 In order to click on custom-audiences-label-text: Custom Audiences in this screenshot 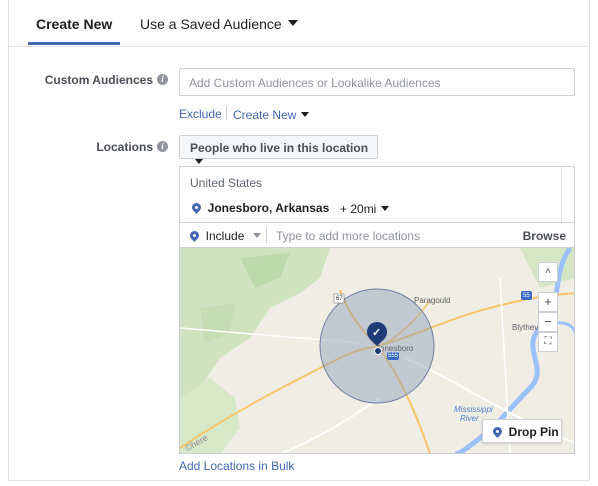, I will do `click(98, 80)`.